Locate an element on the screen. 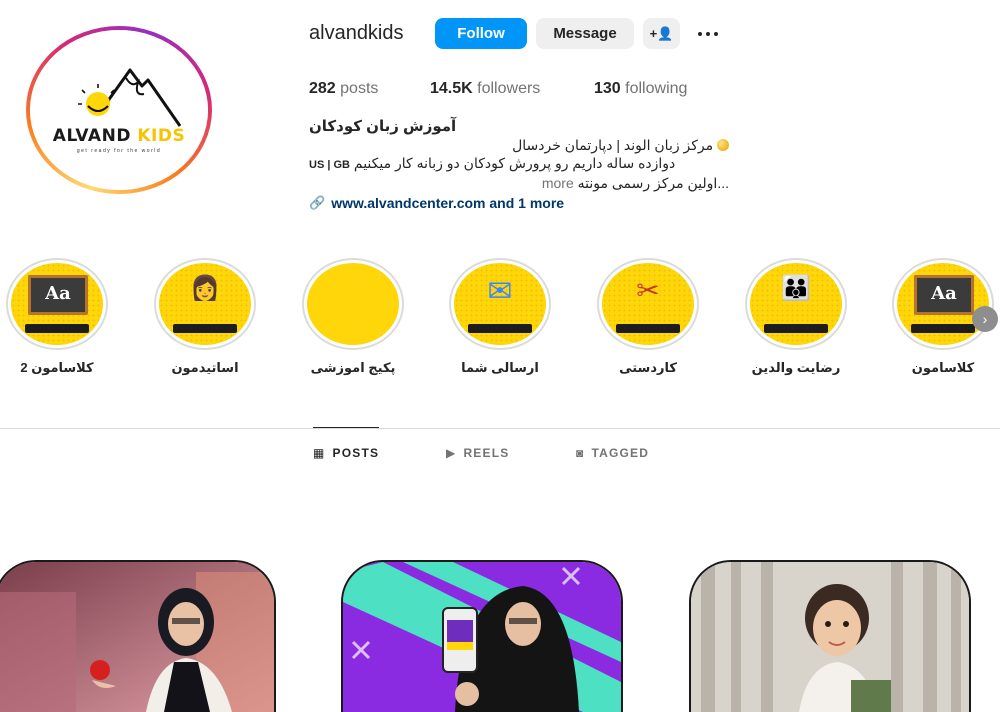  followers-count: 14.5K is located at coordinates (451, 88).